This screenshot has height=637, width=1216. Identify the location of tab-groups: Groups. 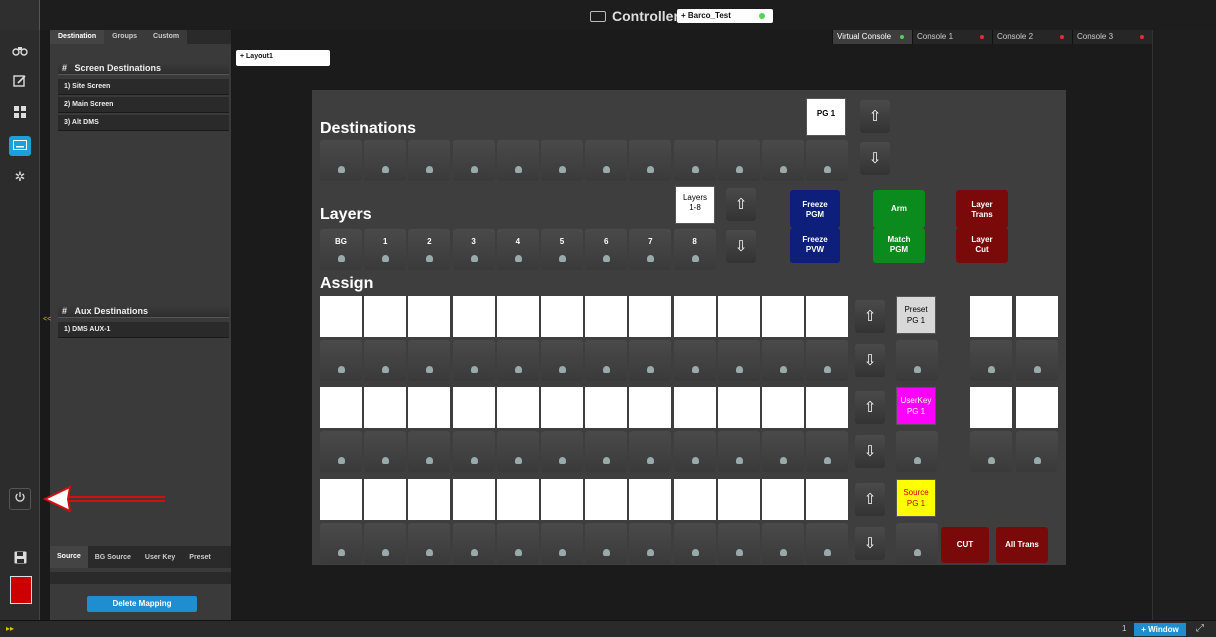
(125, 37).